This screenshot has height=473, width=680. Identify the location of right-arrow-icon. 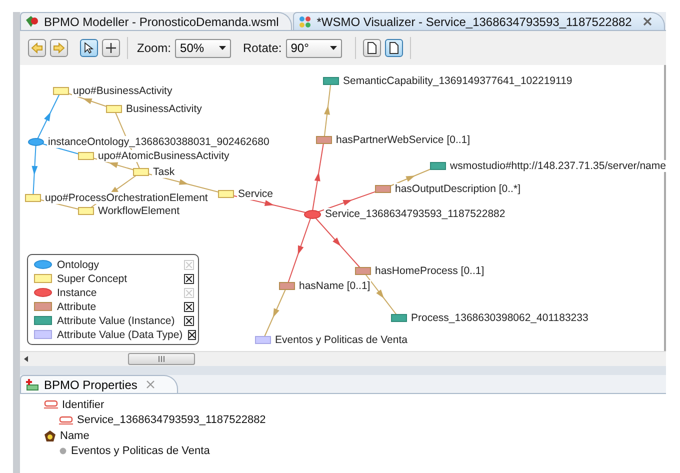
(59, 48).